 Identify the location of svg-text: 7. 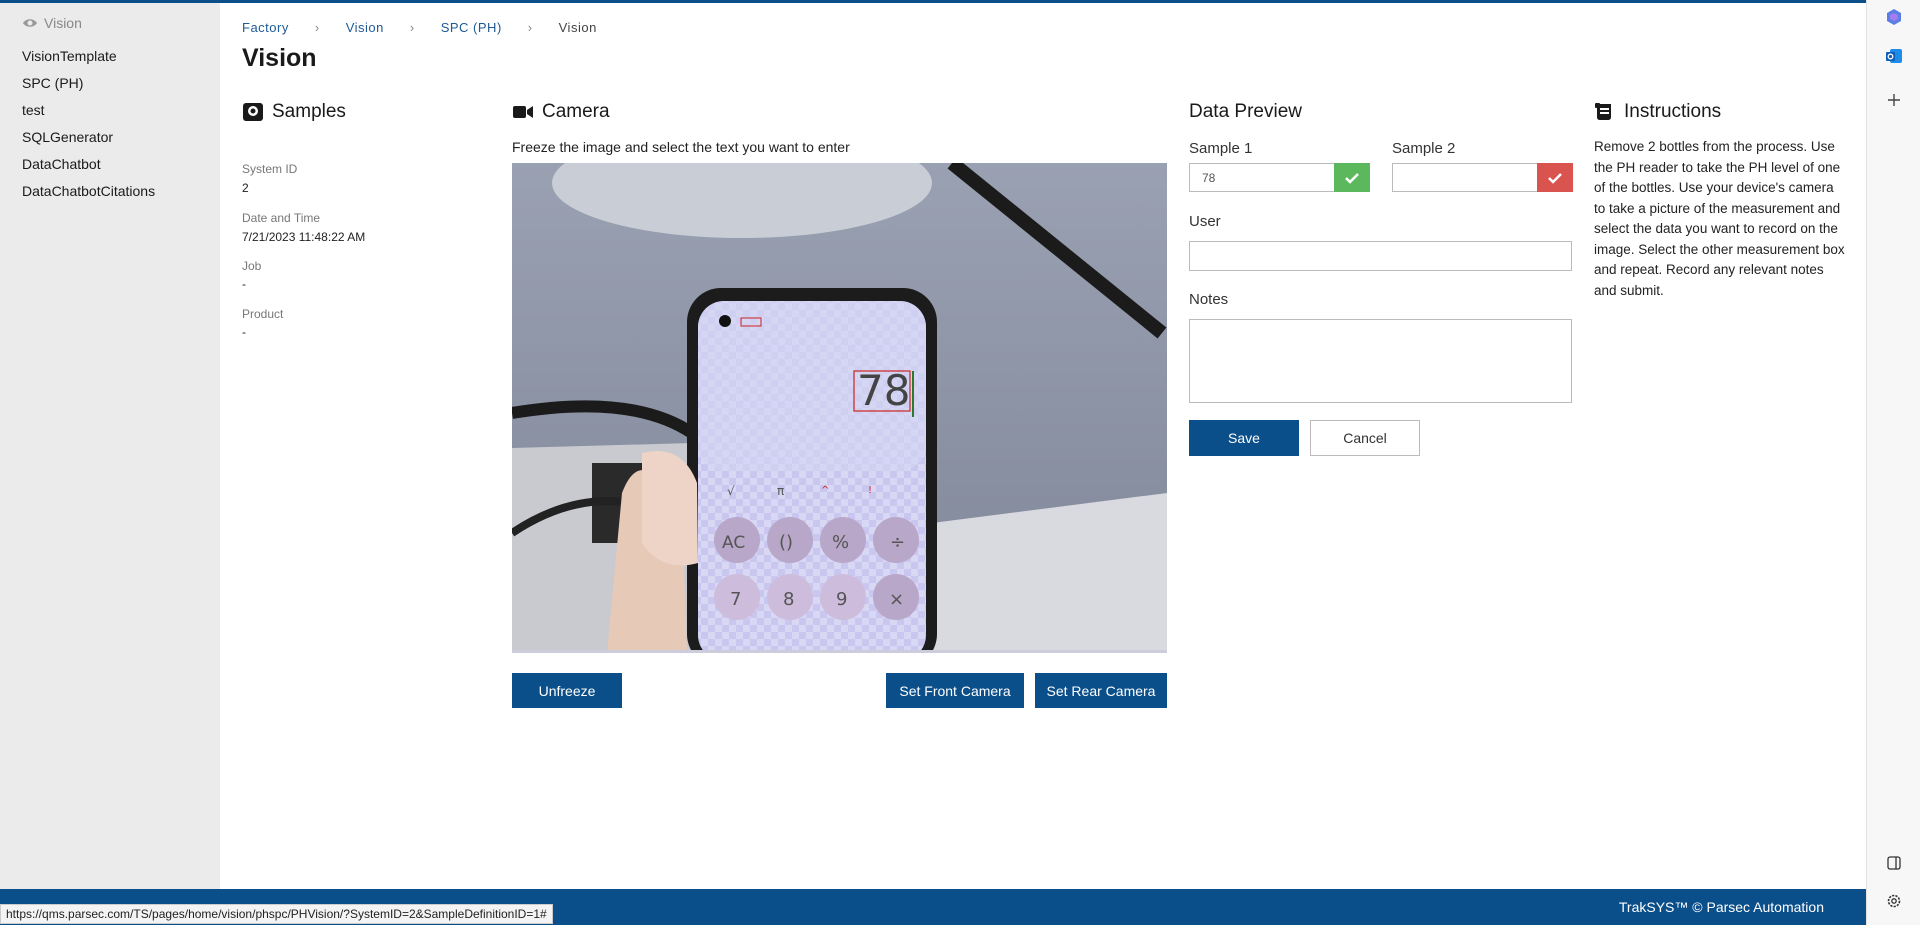
(735, 599).